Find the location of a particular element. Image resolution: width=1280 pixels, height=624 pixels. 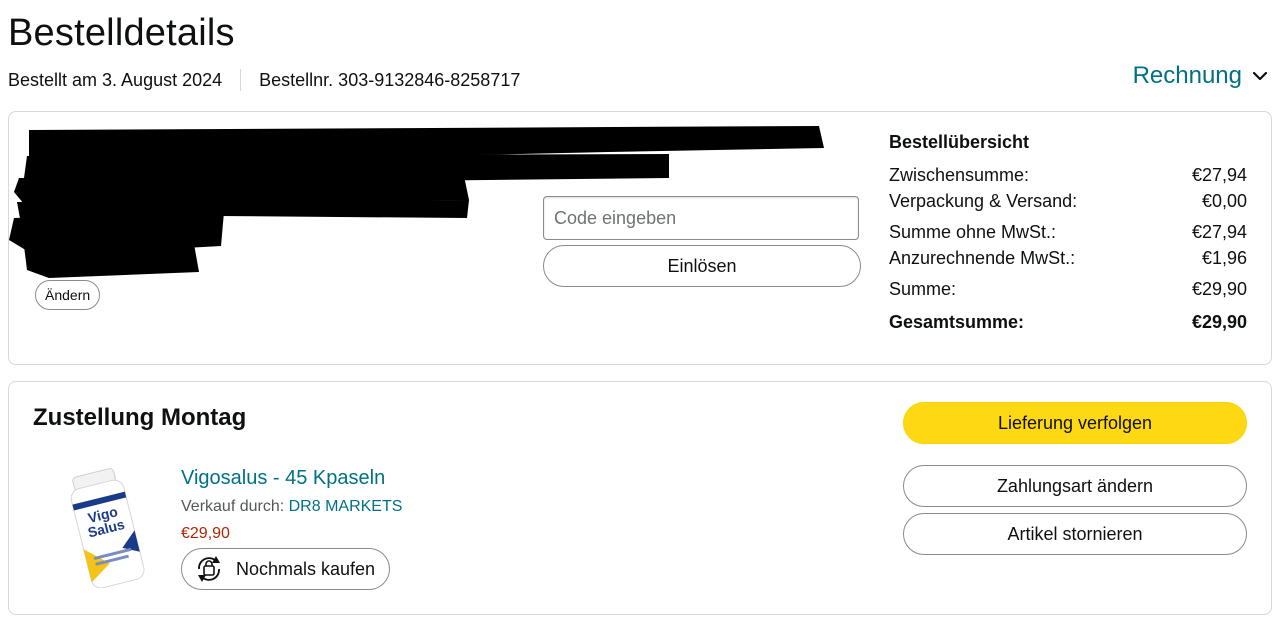

order-date: Bestellt am 3. August 2024 is located at coordinates (115, 79).